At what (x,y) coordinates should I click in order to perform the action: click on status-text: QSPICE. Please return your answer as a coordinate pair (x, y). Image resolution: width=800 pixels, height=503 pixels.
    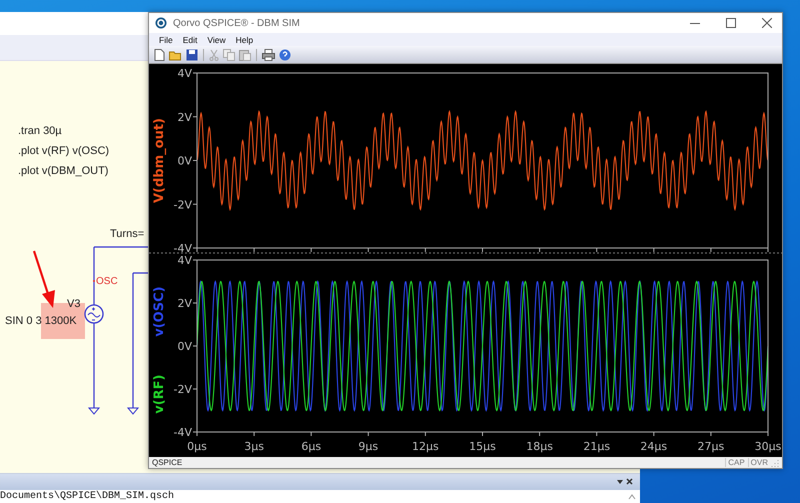
    Looking at the image, I should click on (167, 462).